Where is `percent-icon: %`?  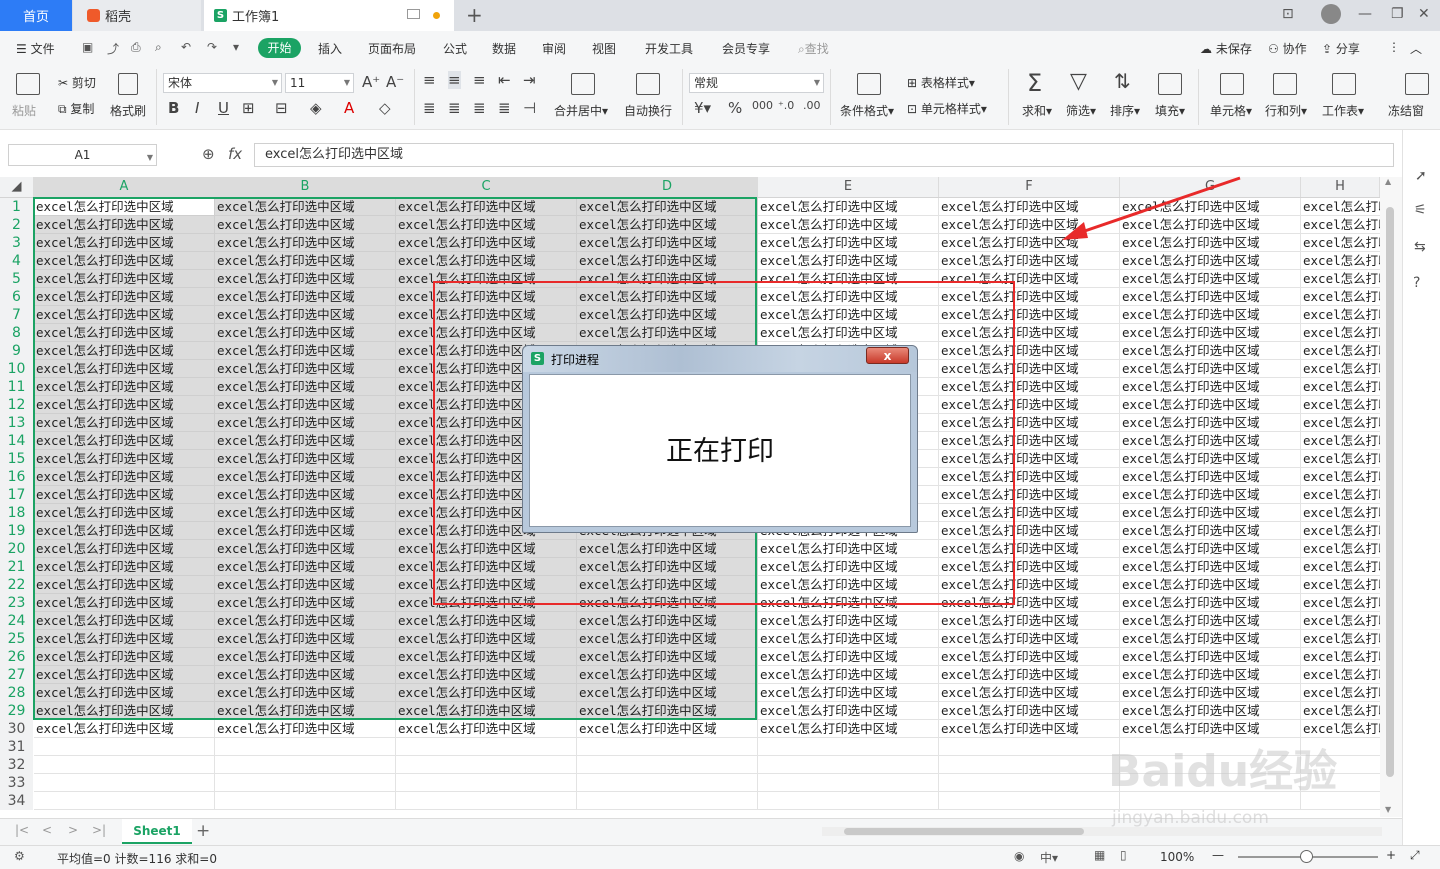 percent-icon: % is located at coordinates (735, 108).